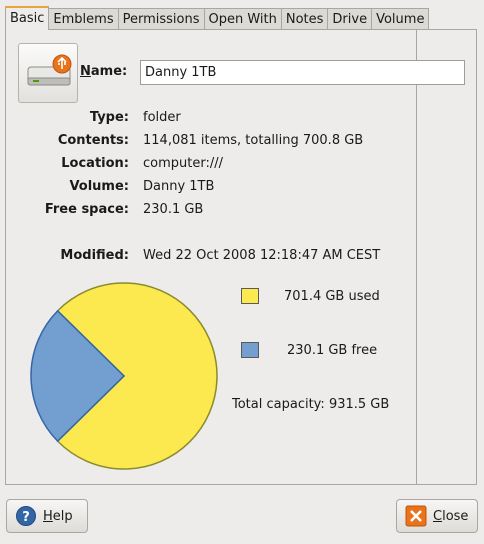  I want to click on free-legend-text: 230.1 GB free, so click(332, 350).